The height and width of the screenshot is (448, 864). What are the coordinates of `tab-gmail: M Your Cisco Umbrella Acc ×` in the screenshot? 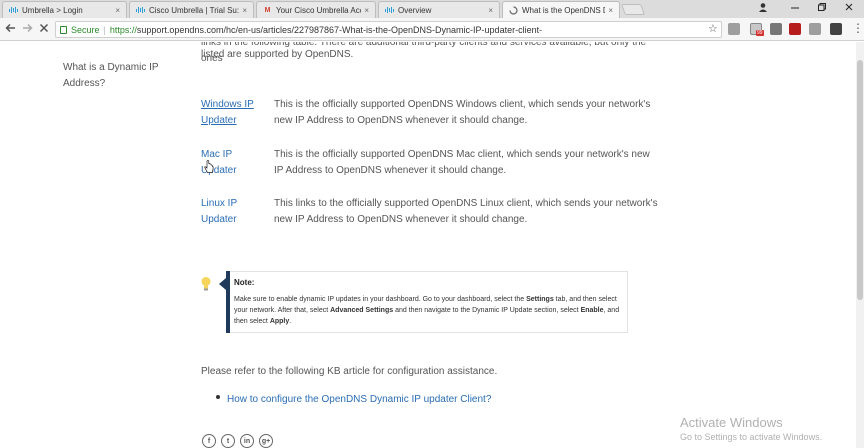 It's located at (316, 9).